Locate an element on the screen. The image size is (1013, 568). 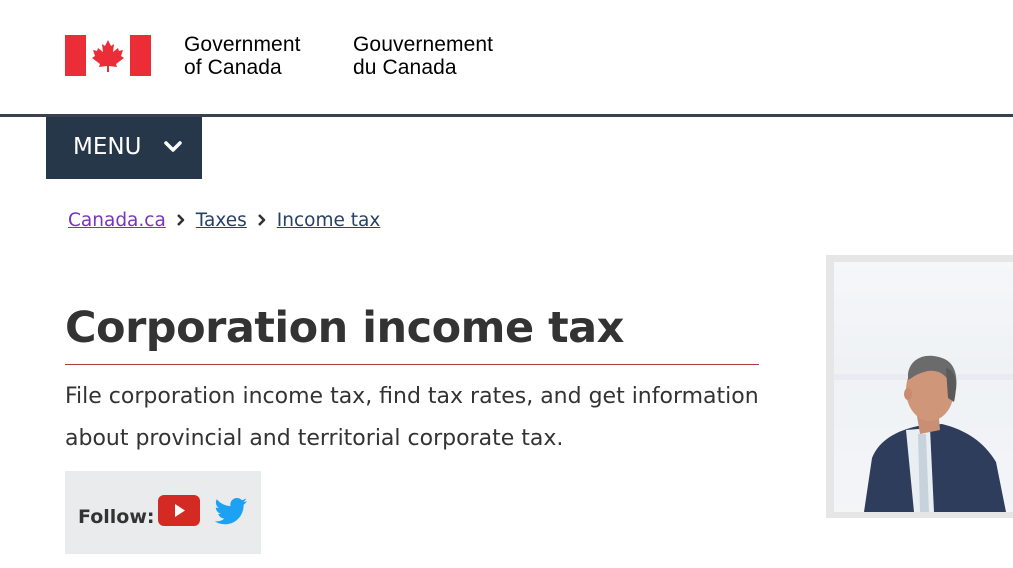
follow-label: Follow: is located at coordinates (116, 517).